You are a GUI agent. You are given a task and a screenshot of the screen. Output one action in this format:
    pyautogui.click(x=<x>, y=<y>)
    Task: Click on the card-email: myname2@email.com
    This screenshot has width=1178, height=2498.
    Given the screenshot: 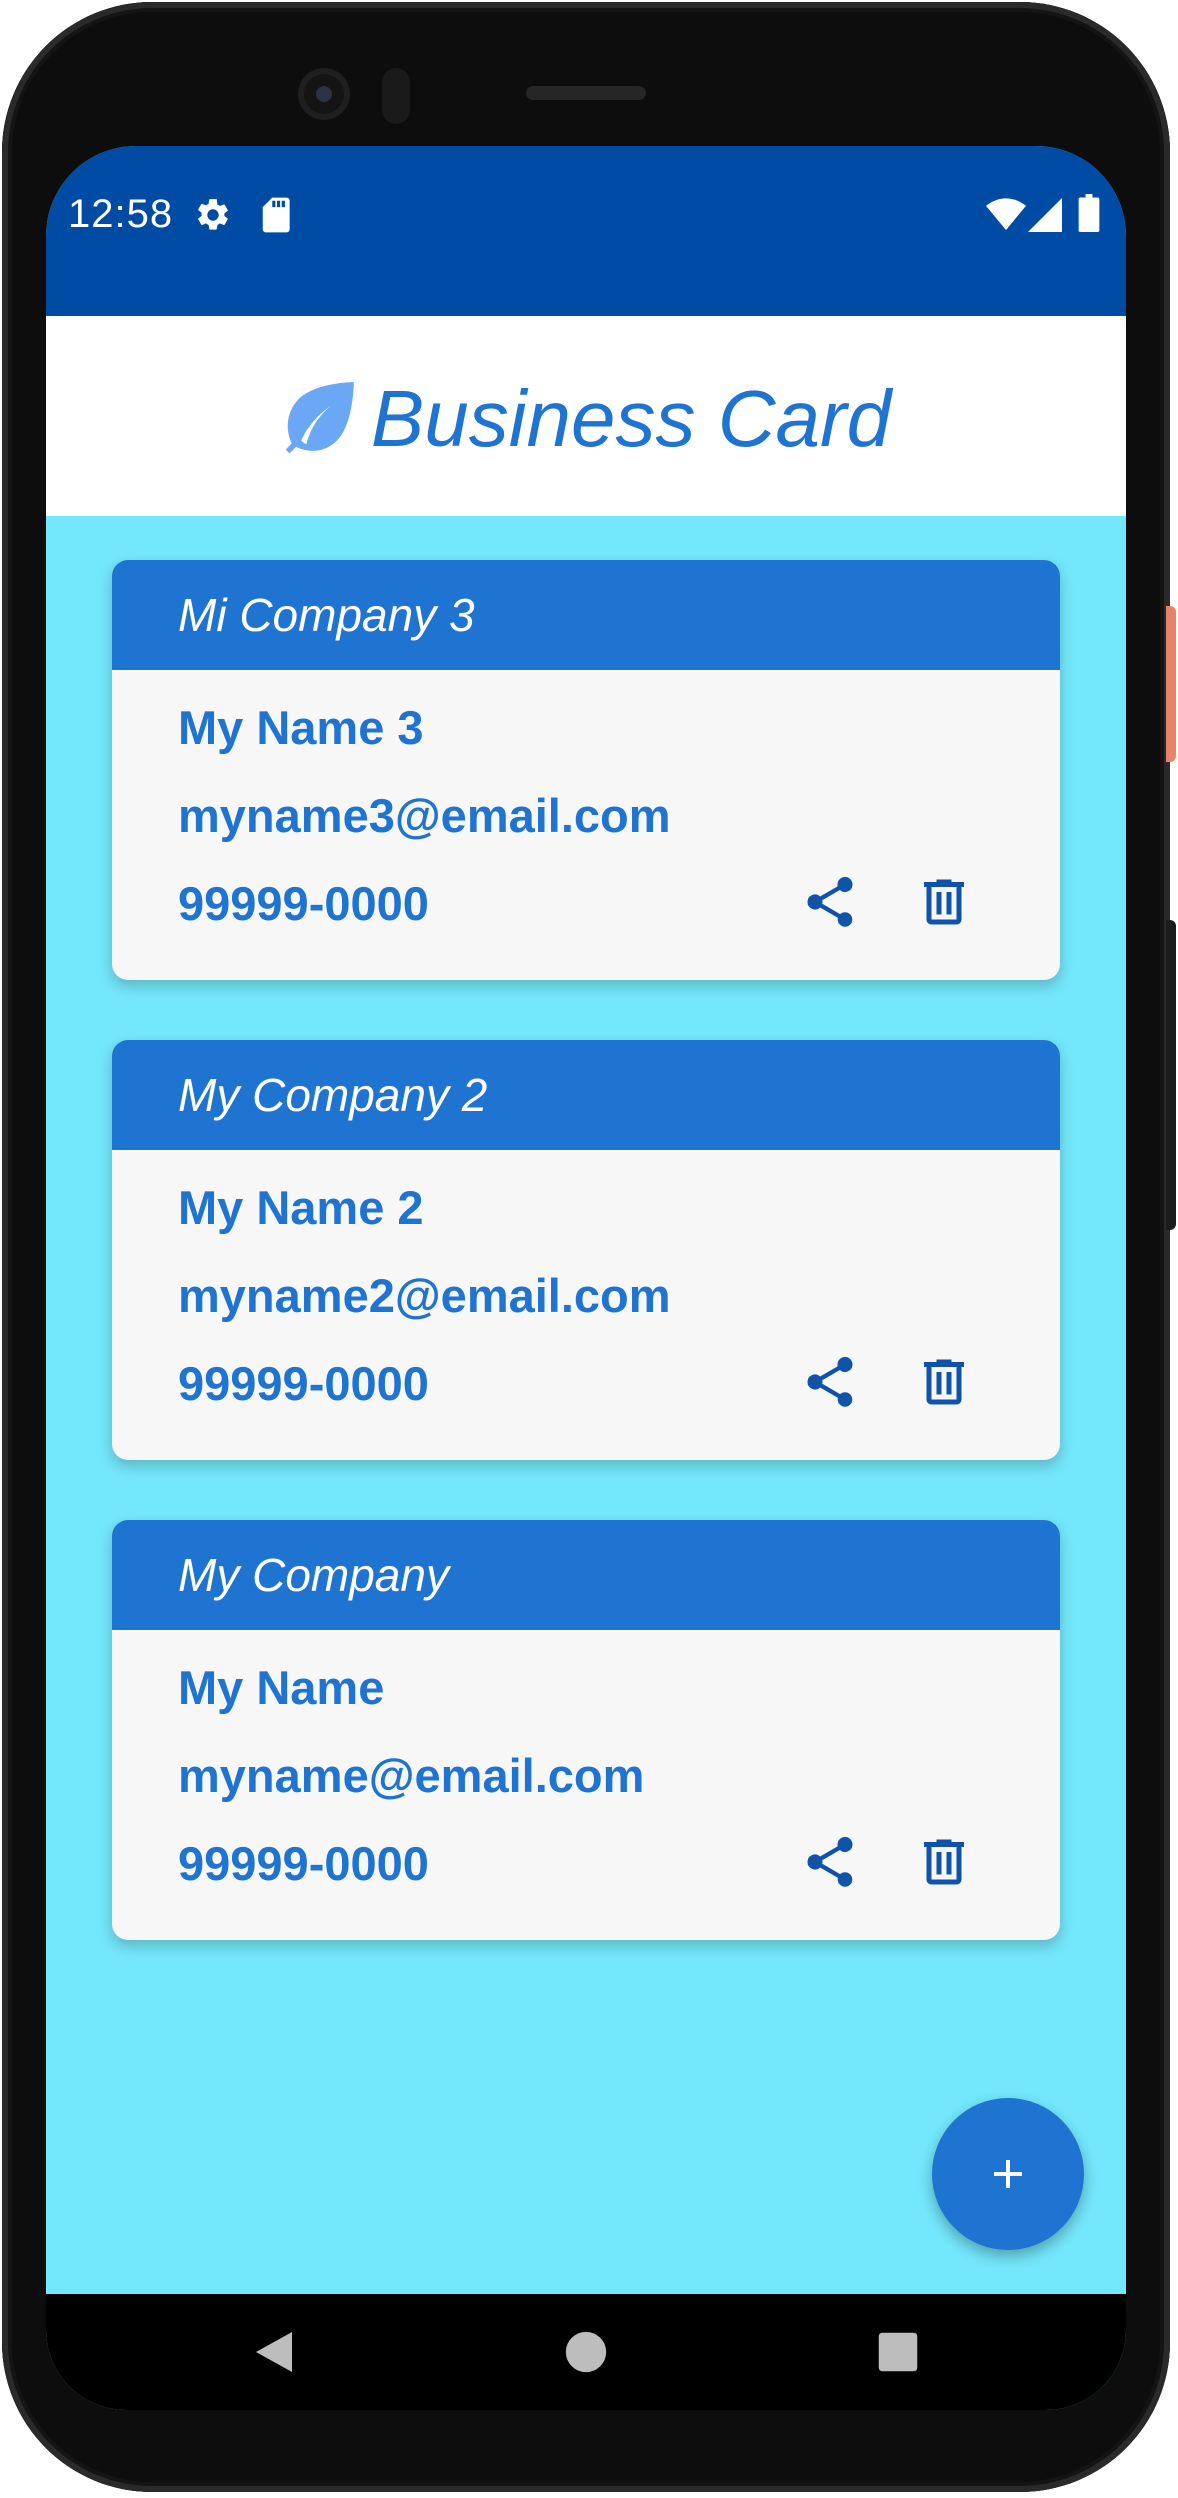 What is the action you would take?
    pyautogui.click(x=424, y=1295)
    